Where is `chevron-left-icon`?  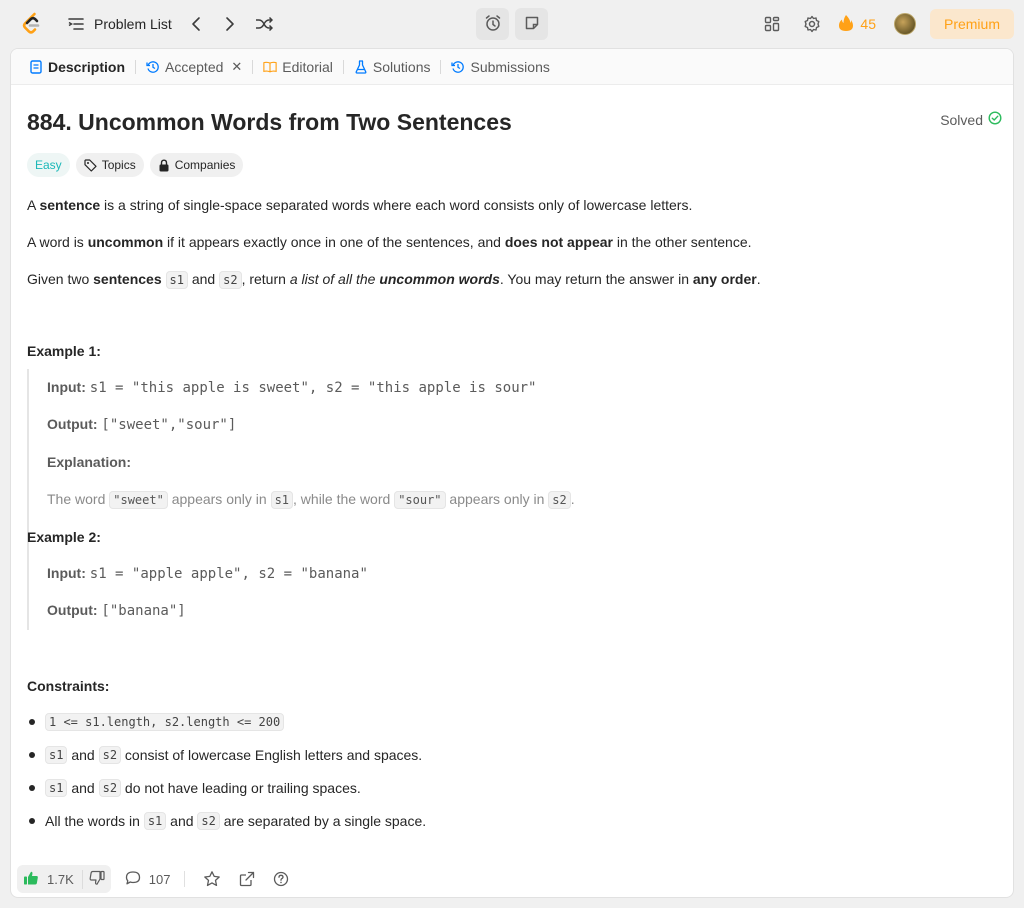
chevron-left-icon is located at coordinates (196, 24).